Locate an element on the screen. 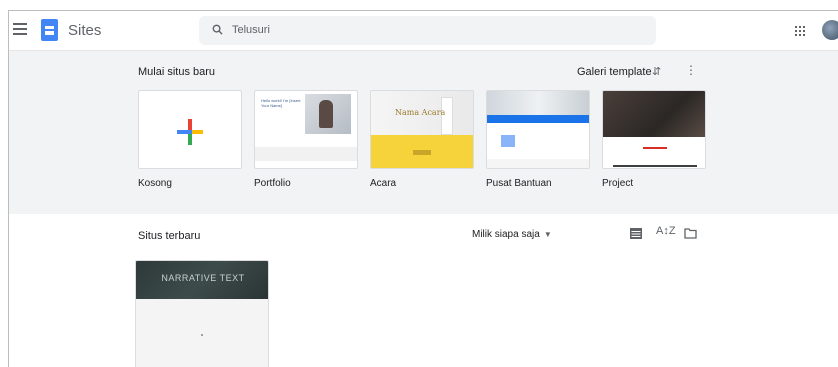 The height and width of the screenshot is (367, 838). google-apps-icon is located at coordinates (800, 31).